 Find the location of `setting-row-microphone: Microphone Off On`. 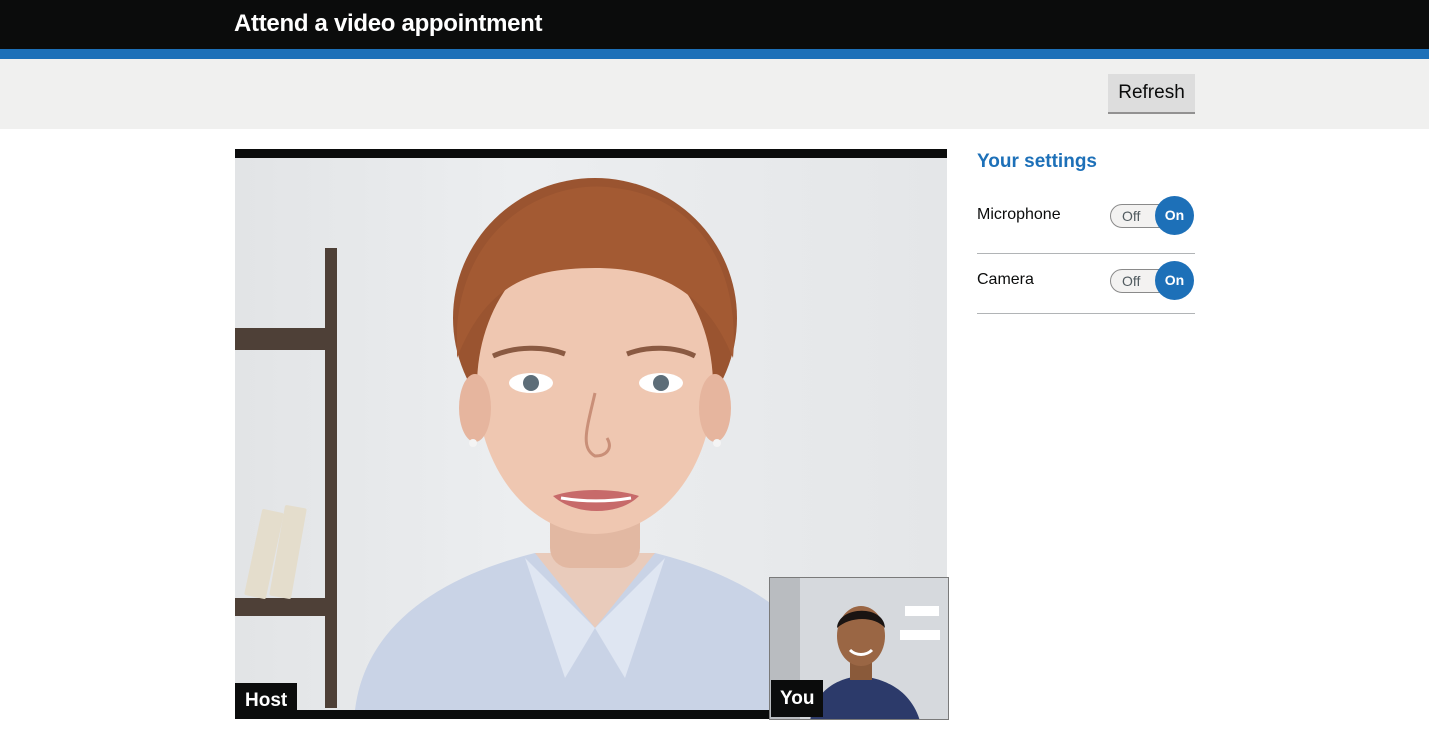

setting-row-microphone: Microphone Off On is located at coordinates (1086, 222).